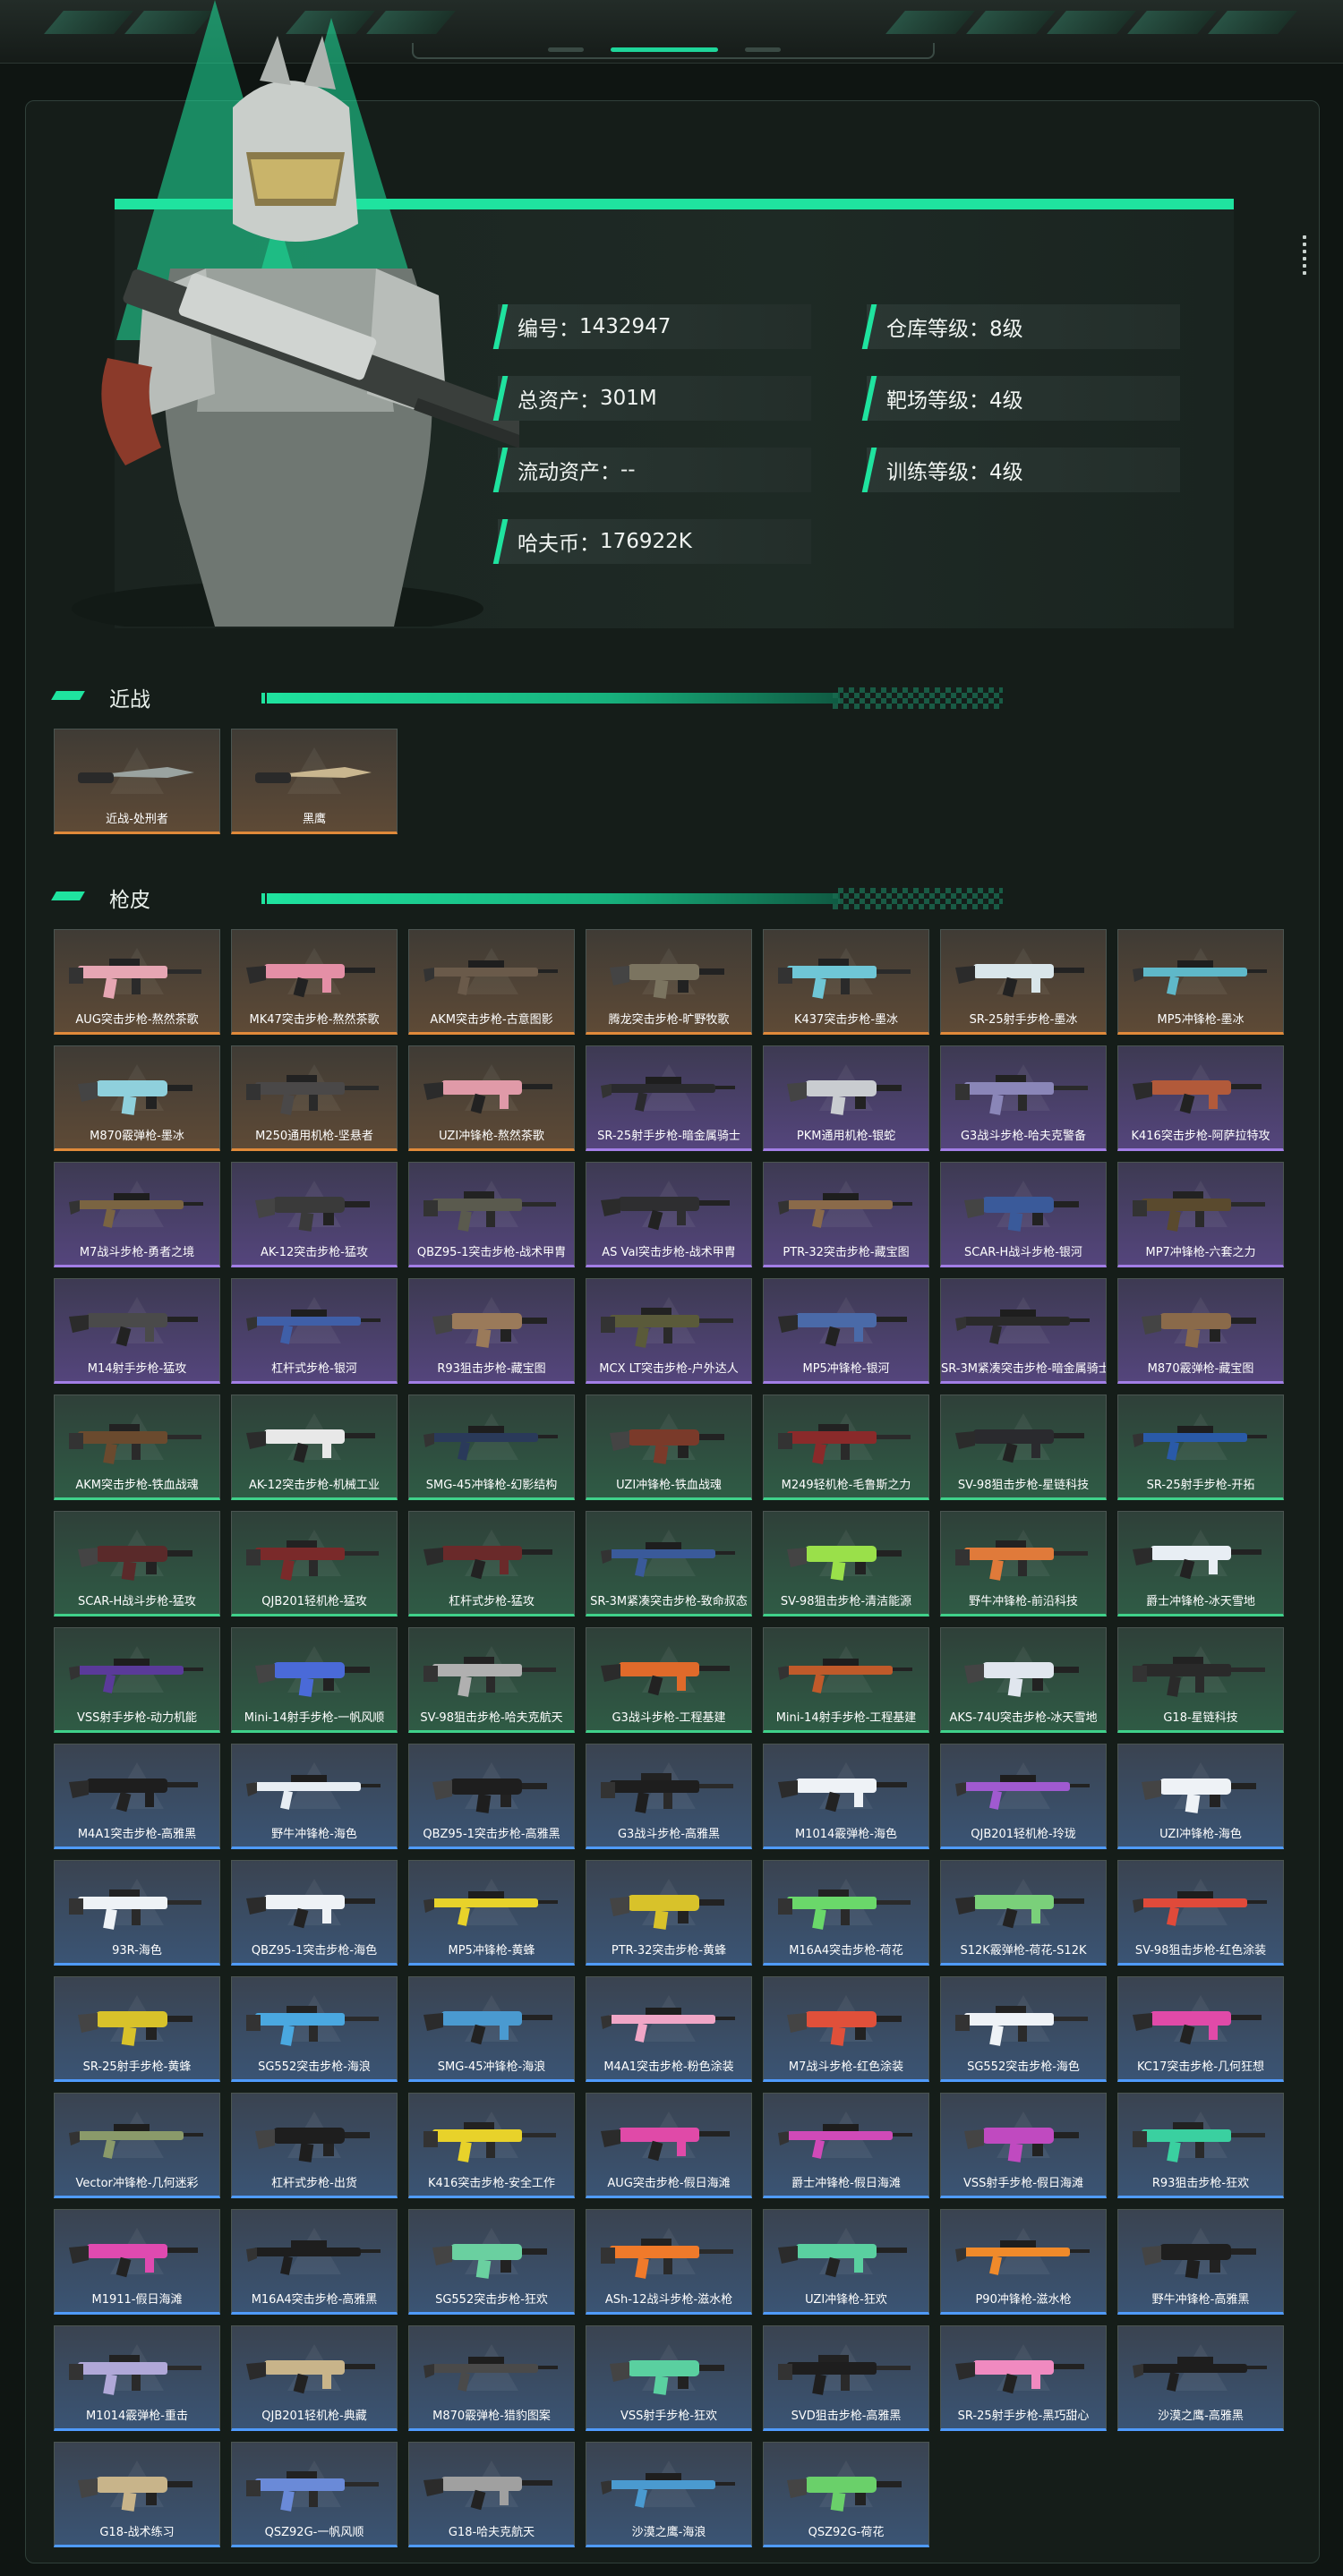 The width and height of the screenshot is (1343, 2576). Describe the element at coordinates (491, 1214) in the screenshot. I see `skin-item-card: QBZ95-1突击步枪-战术甲胄` at that location.